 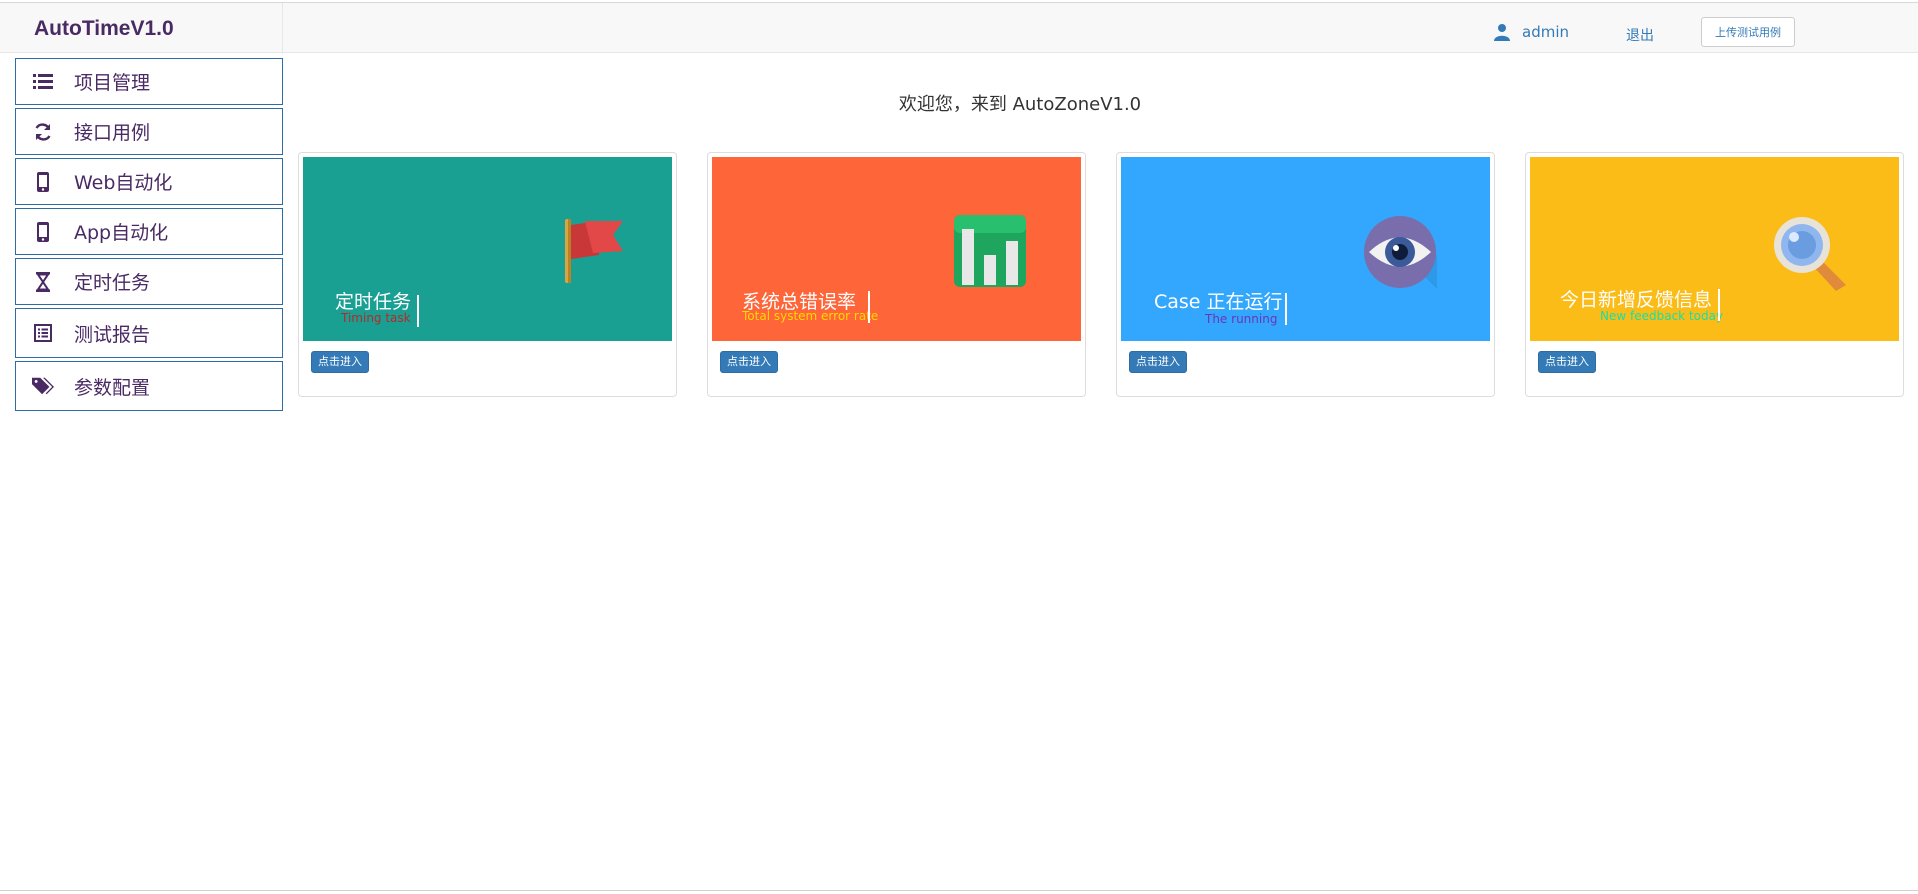 I want to click on card-scheduled-task: 定时任务 Timing task 点击进入, so click(x=487, y=274).